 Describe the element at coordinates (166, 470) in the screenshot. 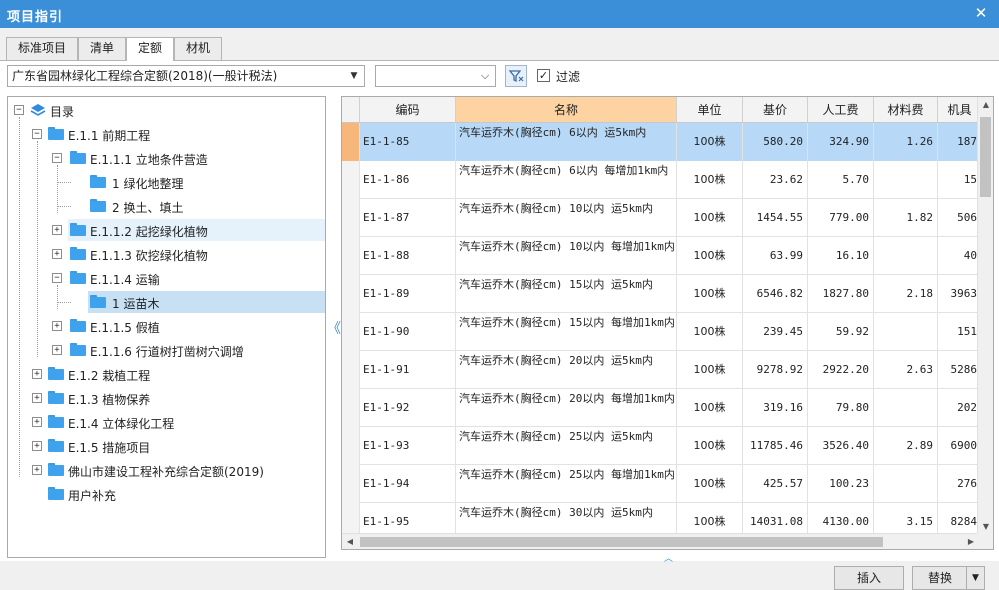

I see `tree-node: + 佛山市建设工程补充综合定额(2019)` at that location.